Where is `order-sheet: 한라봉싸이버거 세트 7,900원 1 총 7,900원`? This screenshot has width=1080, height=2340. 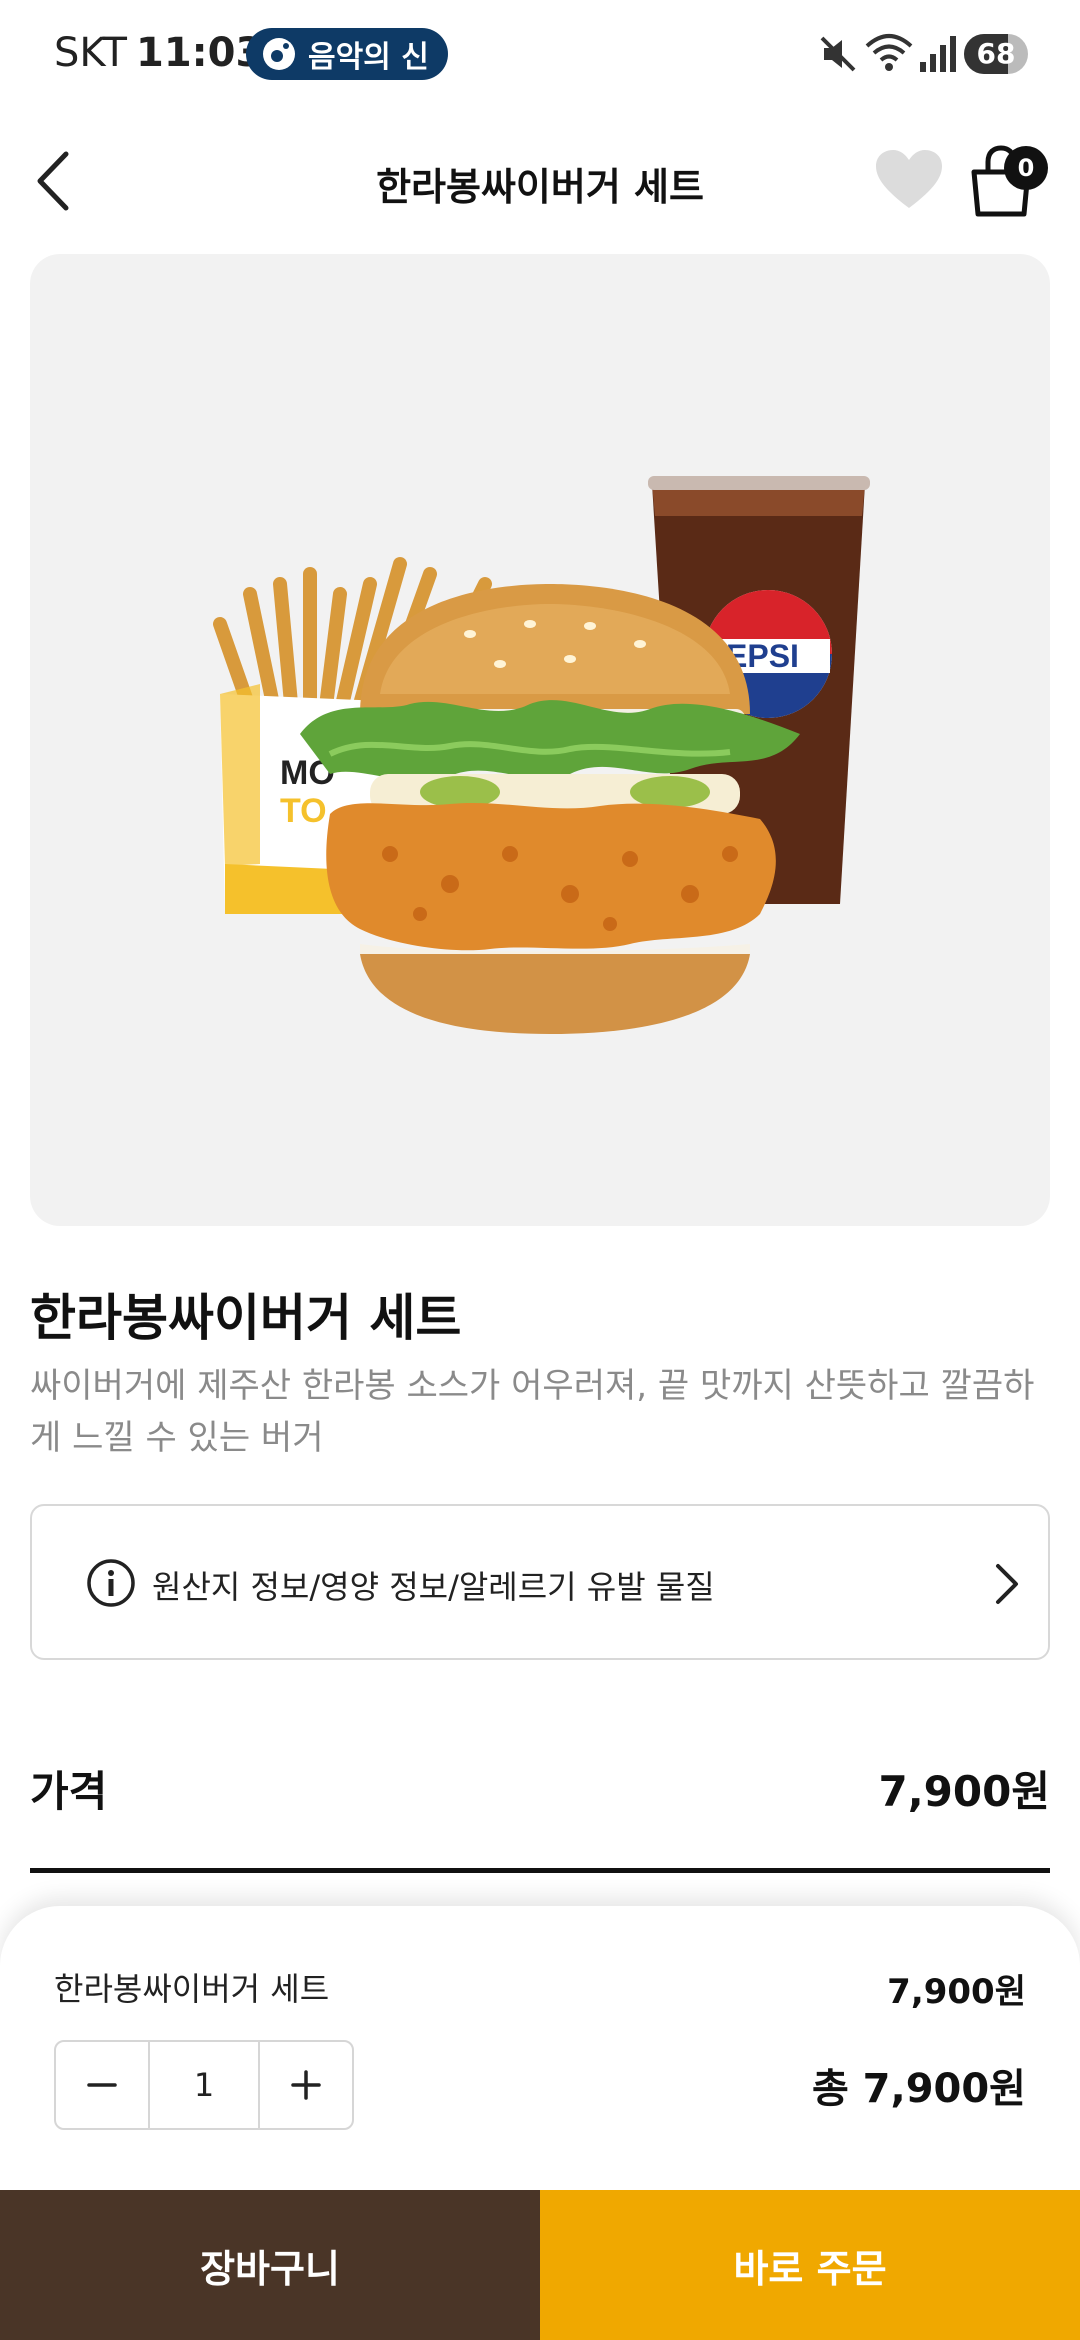
order-sheet: 한라봉싸이버거 세트 7,900원 1 총 7,900원 is located at coordinates (540, 2051).